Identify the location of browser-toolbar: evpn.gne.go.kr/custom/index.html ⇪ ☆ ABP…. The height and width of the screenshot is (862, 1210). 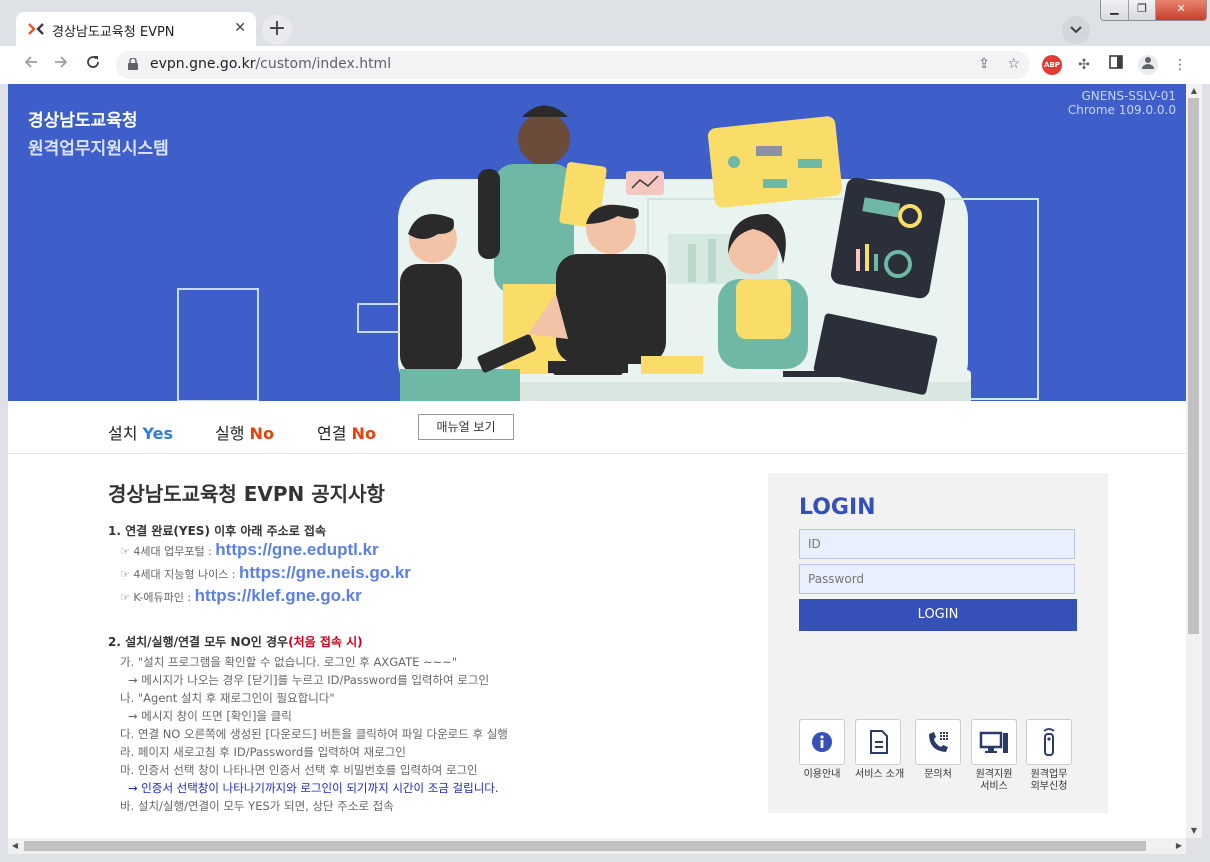
(605, 65).